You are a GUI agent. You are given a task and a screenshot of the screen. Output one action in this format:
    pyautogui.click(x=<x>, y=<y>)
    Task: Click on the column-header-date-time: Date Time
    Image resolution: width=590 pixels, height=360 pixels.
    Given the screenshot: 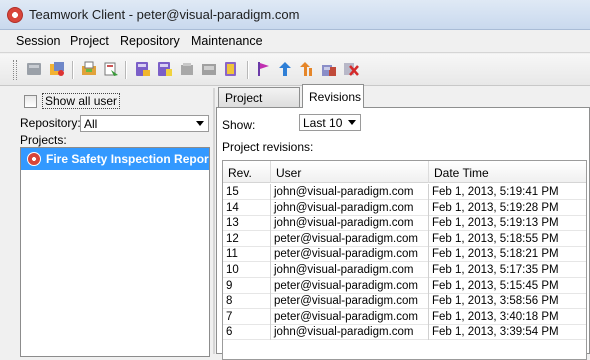 What is the action you would take?
    pyautogui.click(x=507, y=172)
    